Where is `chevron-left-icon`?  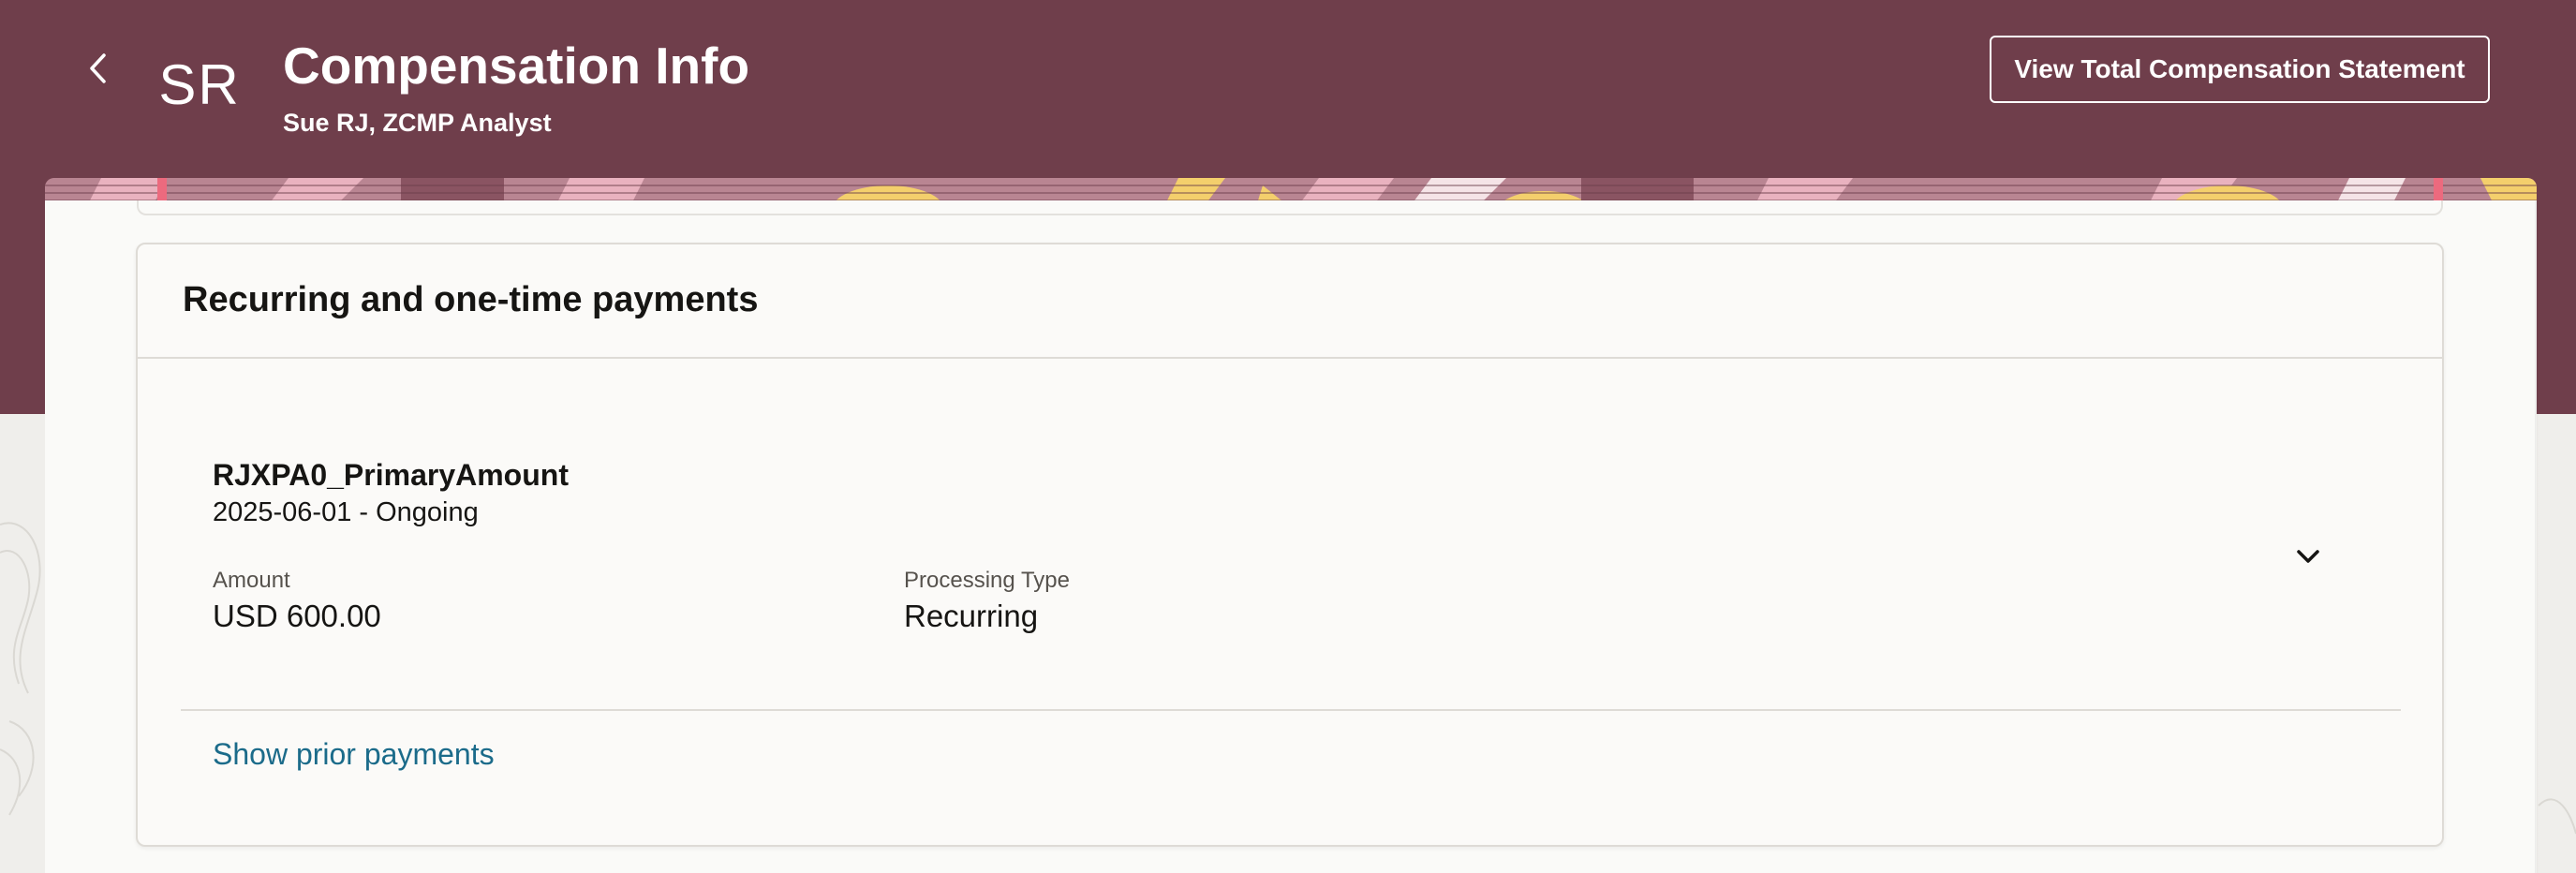
chevron-left-icon is located at coordinates (98, 68).